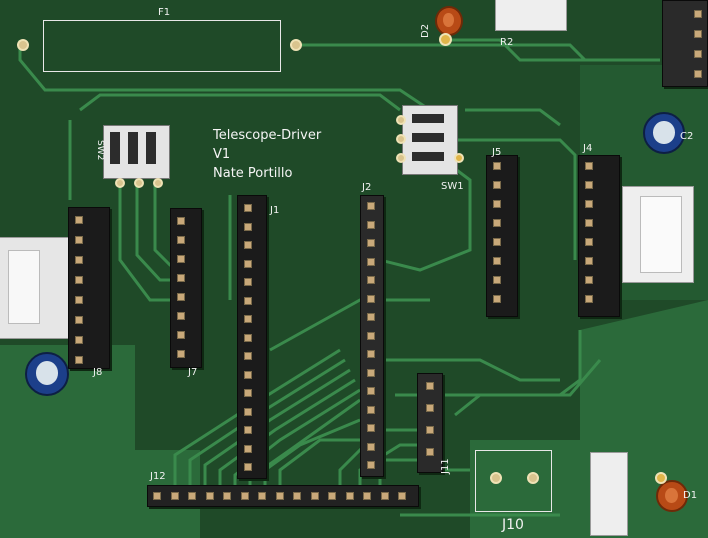 The height and width of the screenshot is (538, 708). I want to click on resistor-r2, so click(531, 15).